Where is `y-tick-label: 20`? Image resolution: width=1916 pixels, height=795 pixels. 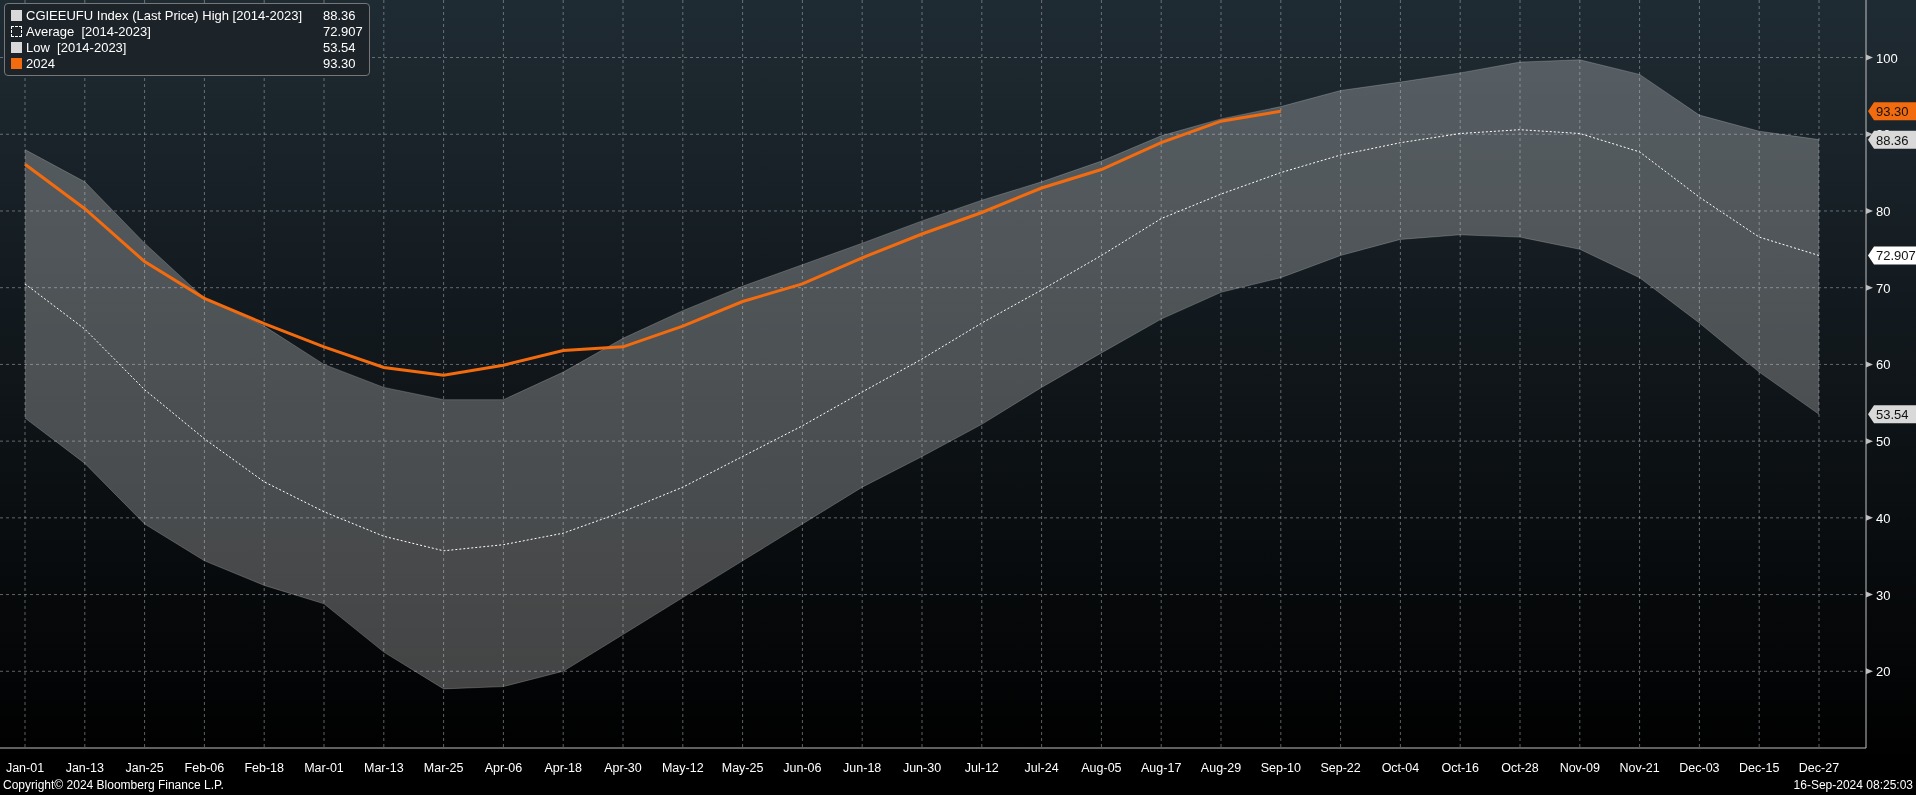 y-tick-label: 20 is located at coordinates (1883, 672).